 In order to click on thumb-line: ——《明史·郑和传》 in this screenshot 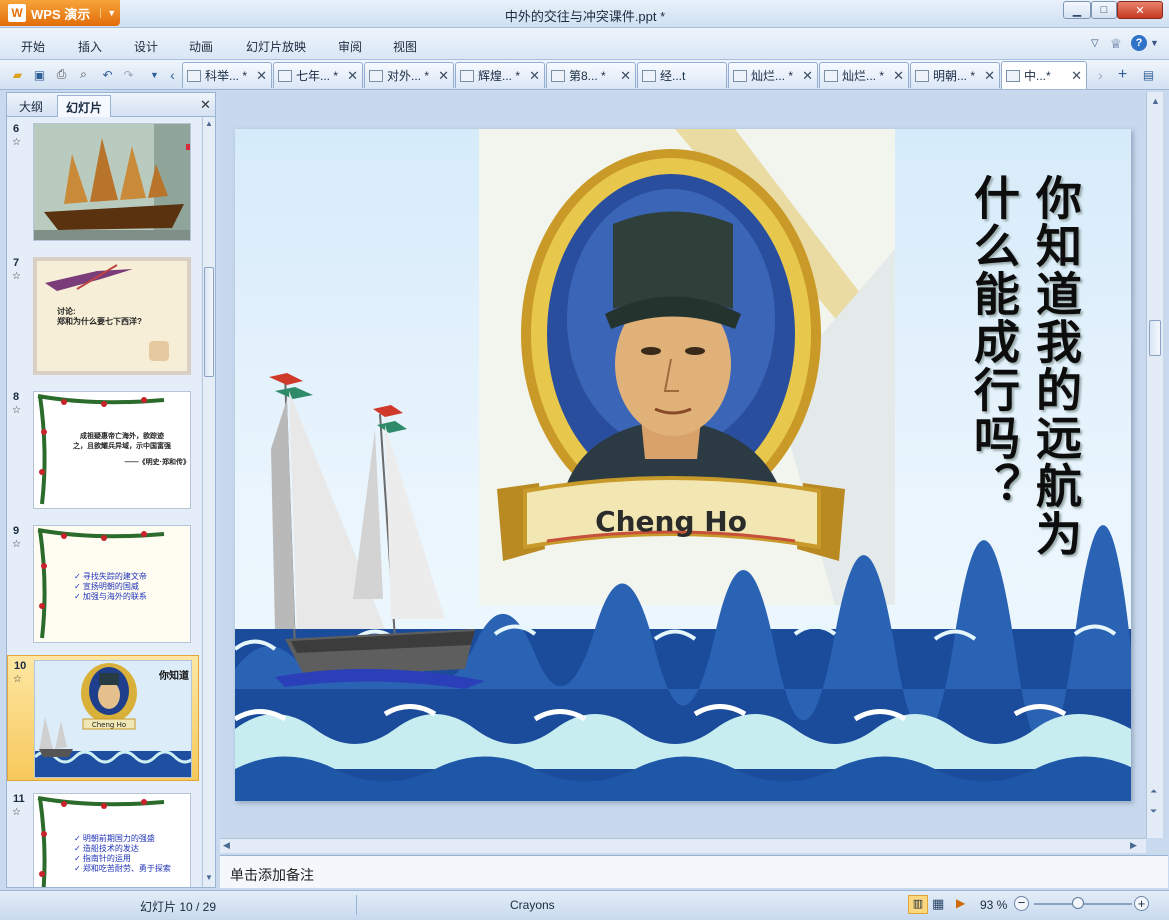, I will do `click(157, 462)`.